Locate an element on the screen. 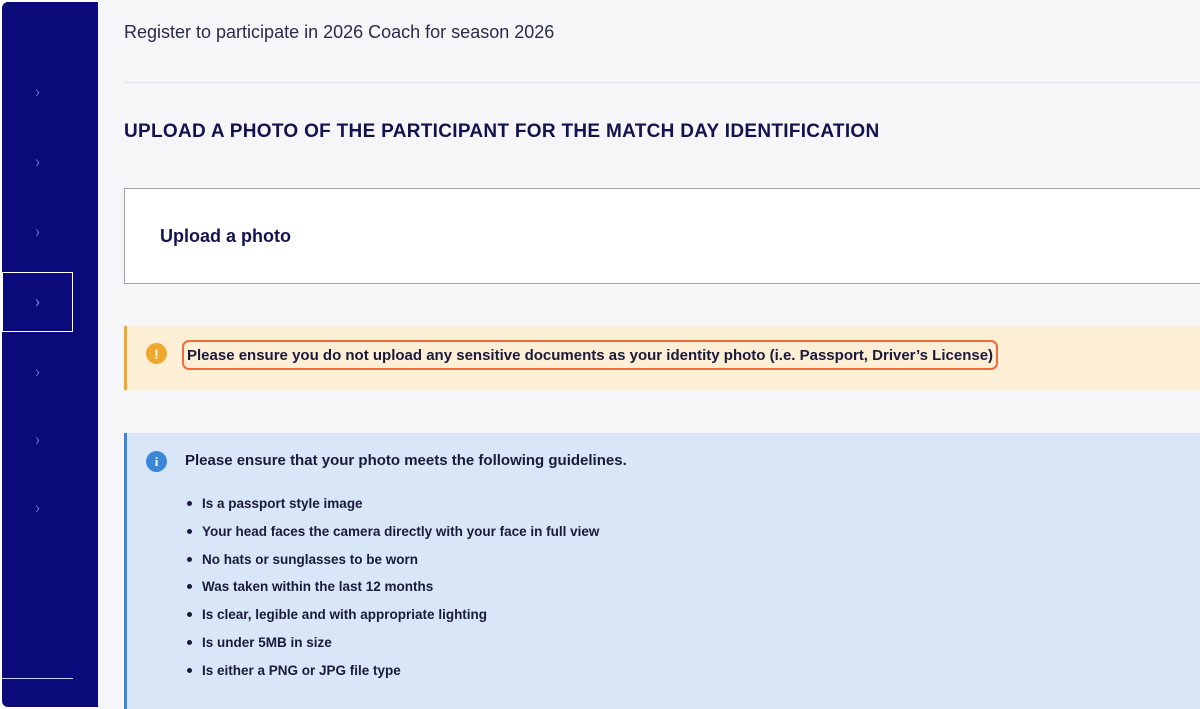  exclamation-icon: ! is located at coordinates (156, 353).